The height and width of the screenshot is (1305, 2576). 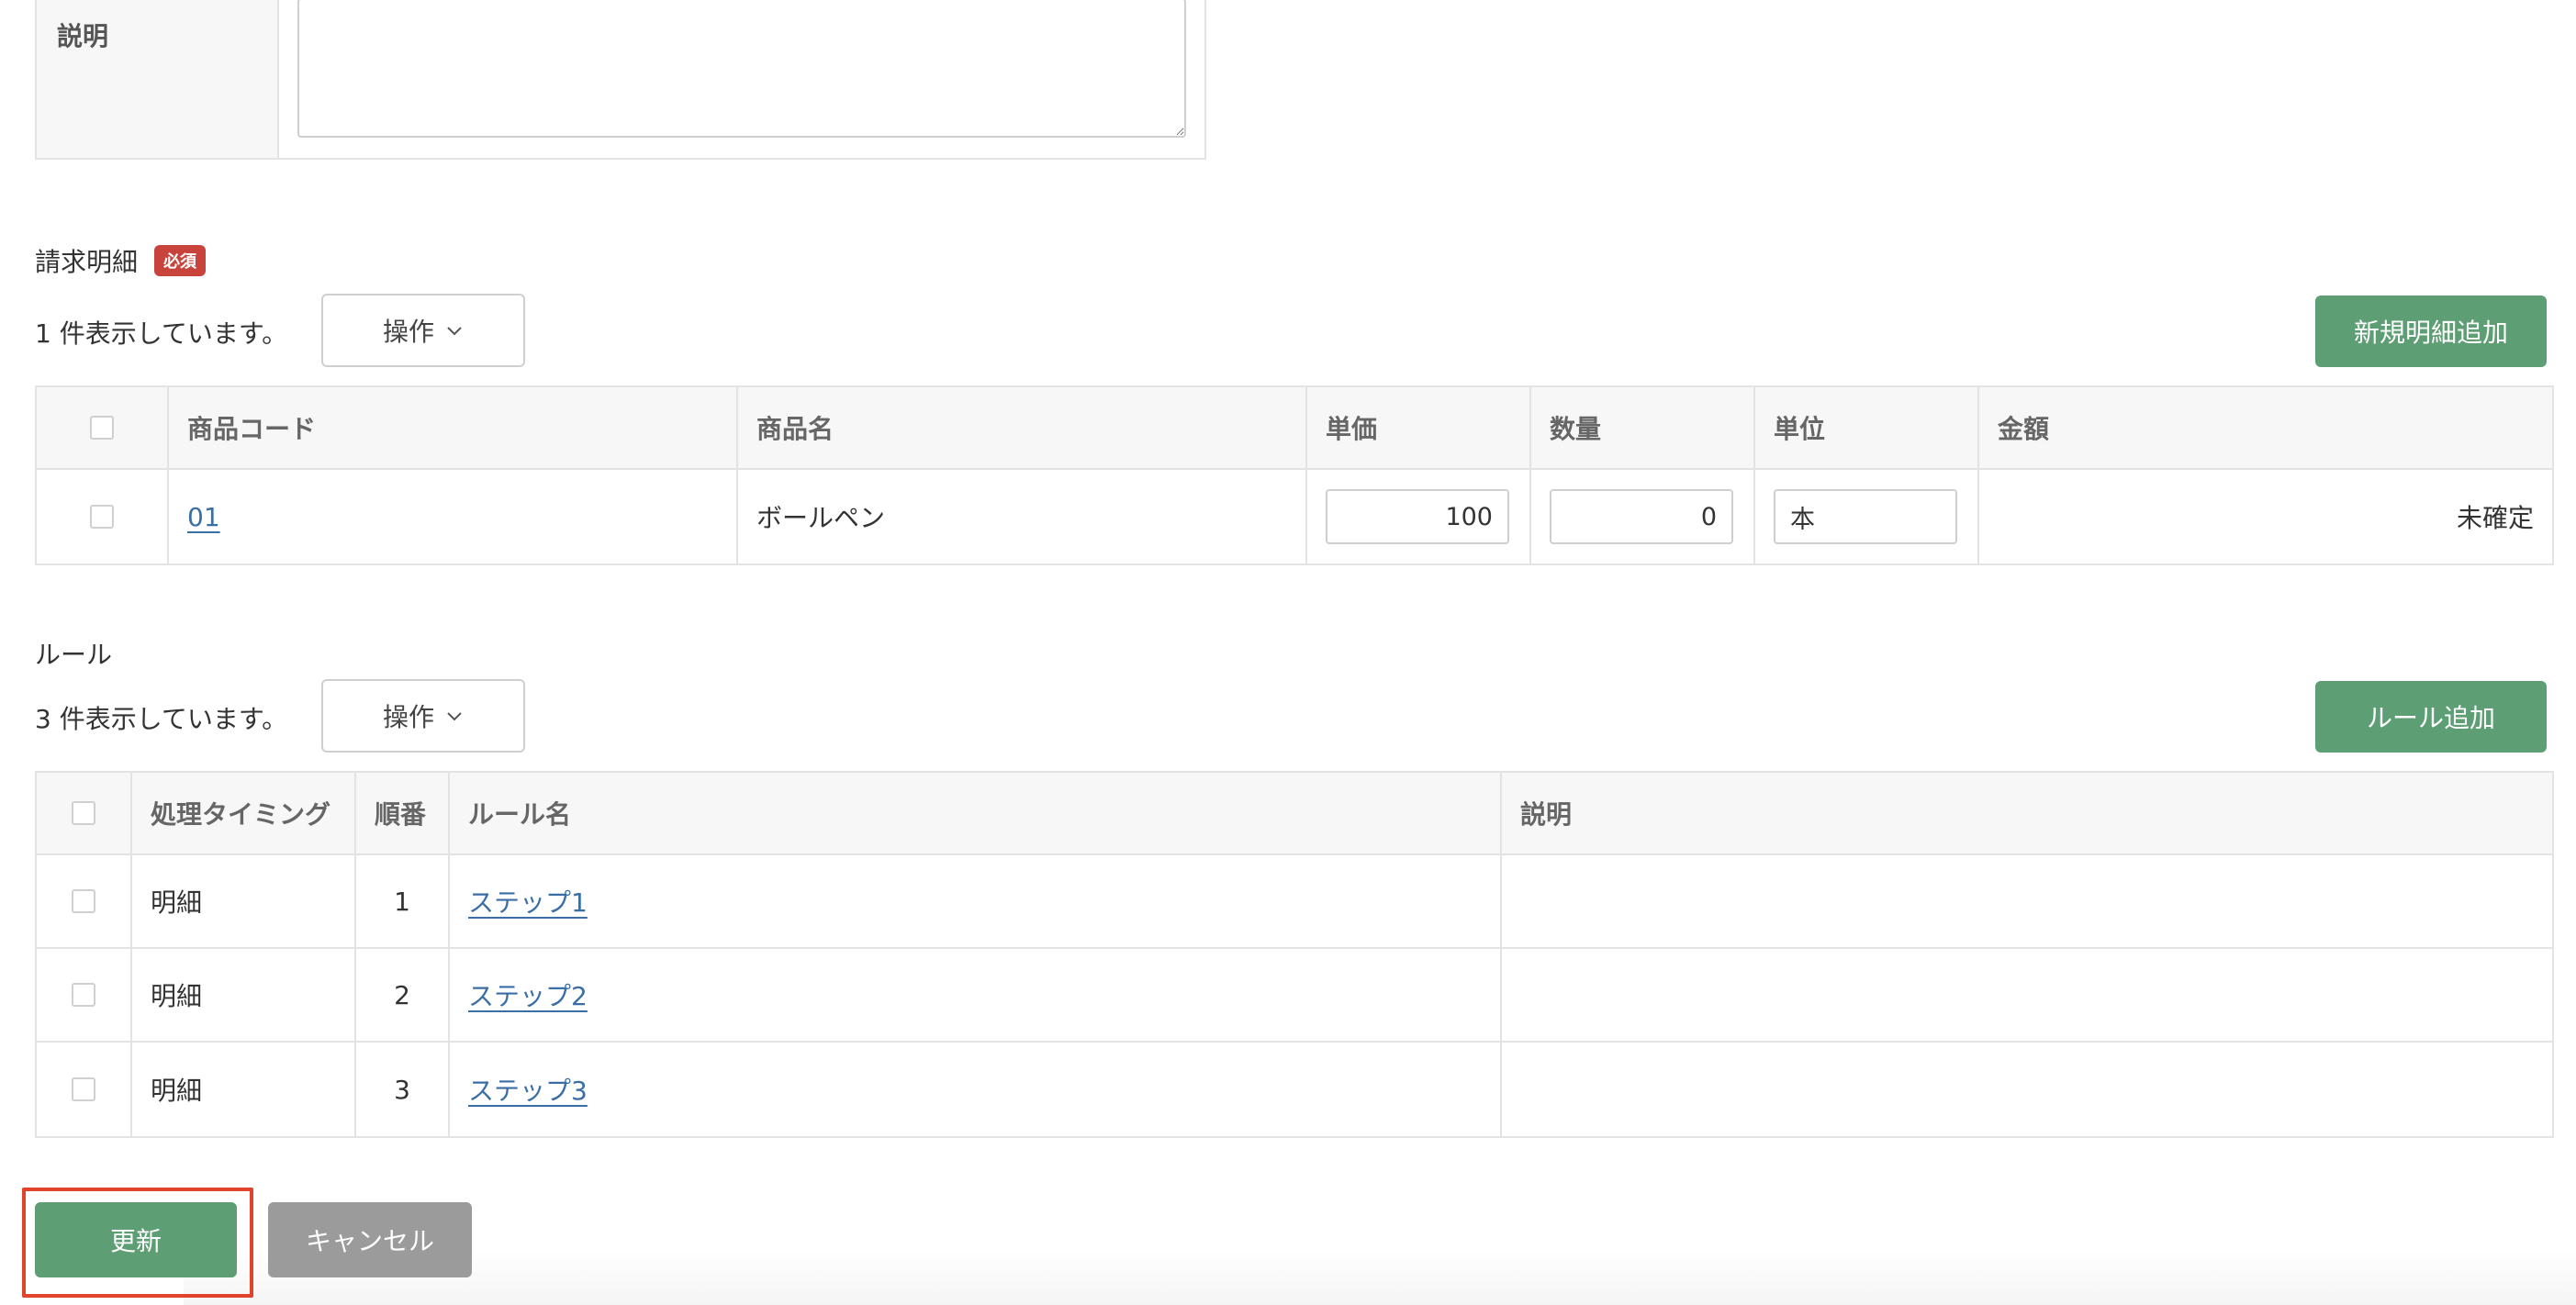 What do you see at coordinates (976, 901) in the screenshot?
I see `rule-name-cell: ステップ1` at bounding box center [976, 901].